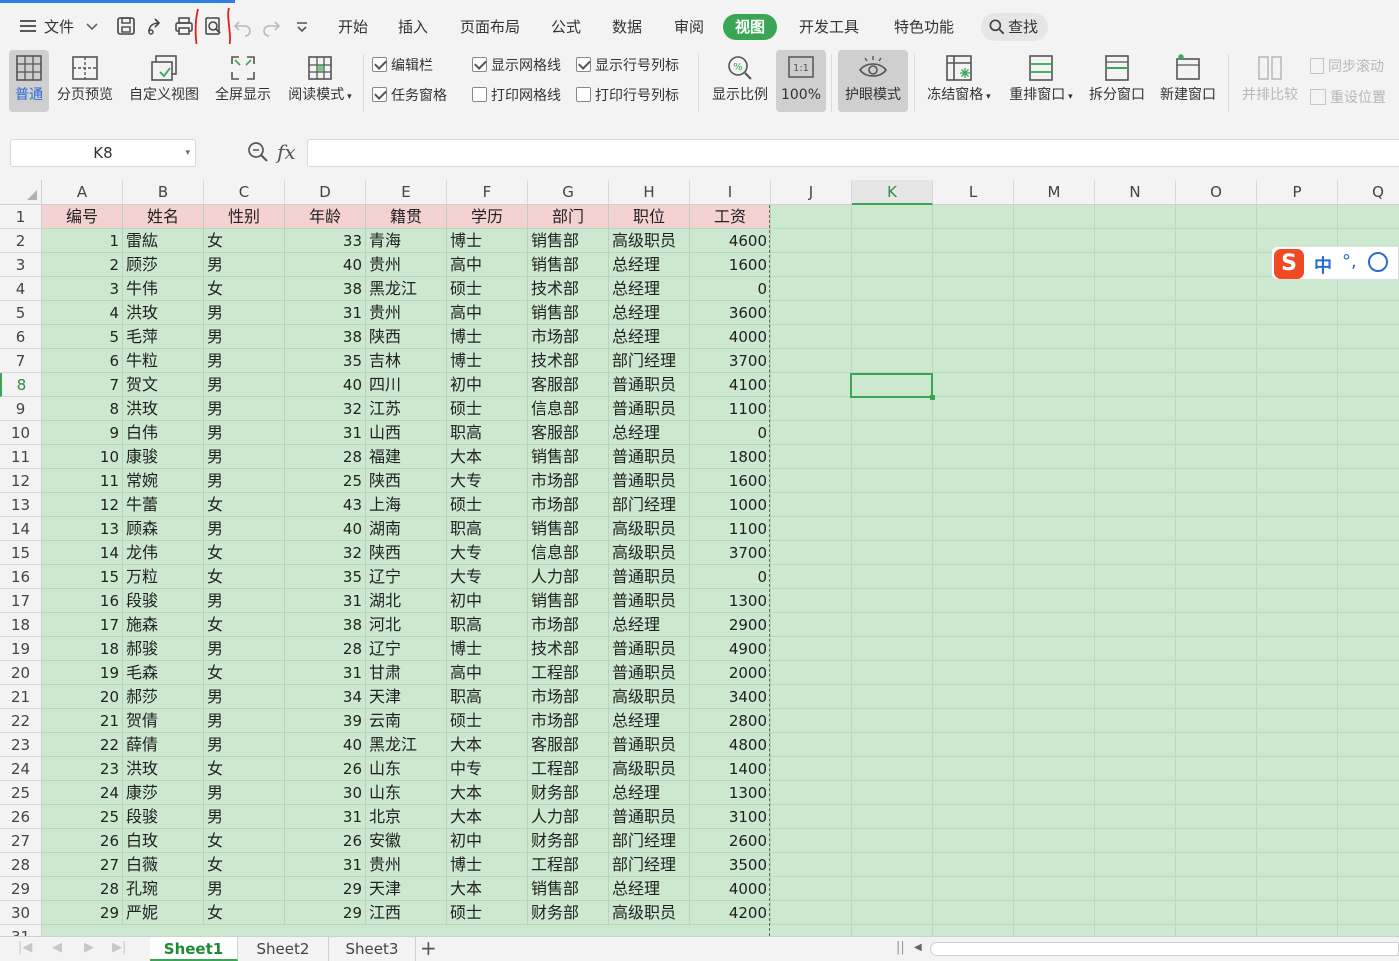  What do you see at coordinates (1270, 81) in the screenshot?
I see `side-by-side-button: 并排比较` at bounding box center [1270, 81].